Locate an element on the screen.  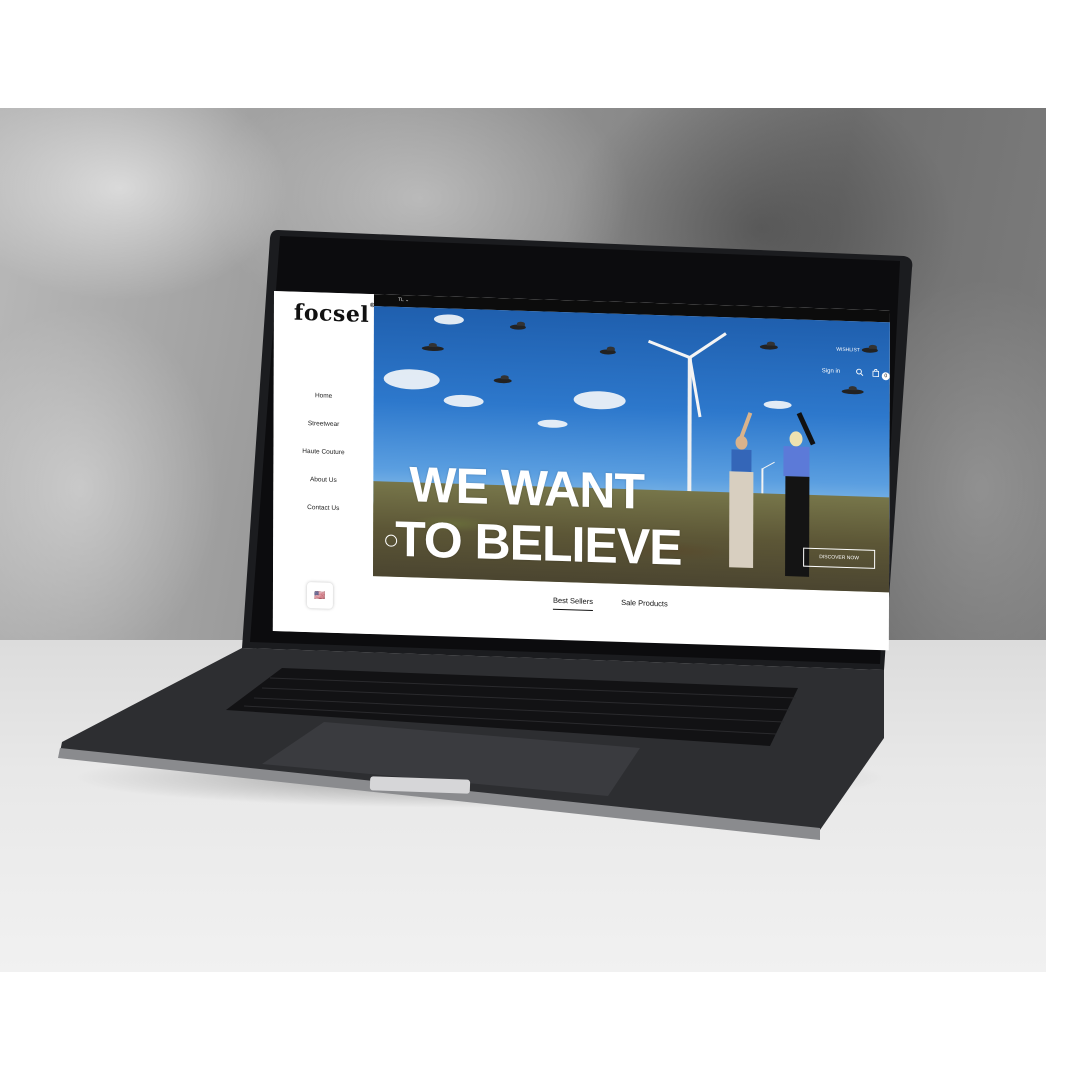
hero-title: WE WANT TO BELIEVE is located at coordinates (538, 516).